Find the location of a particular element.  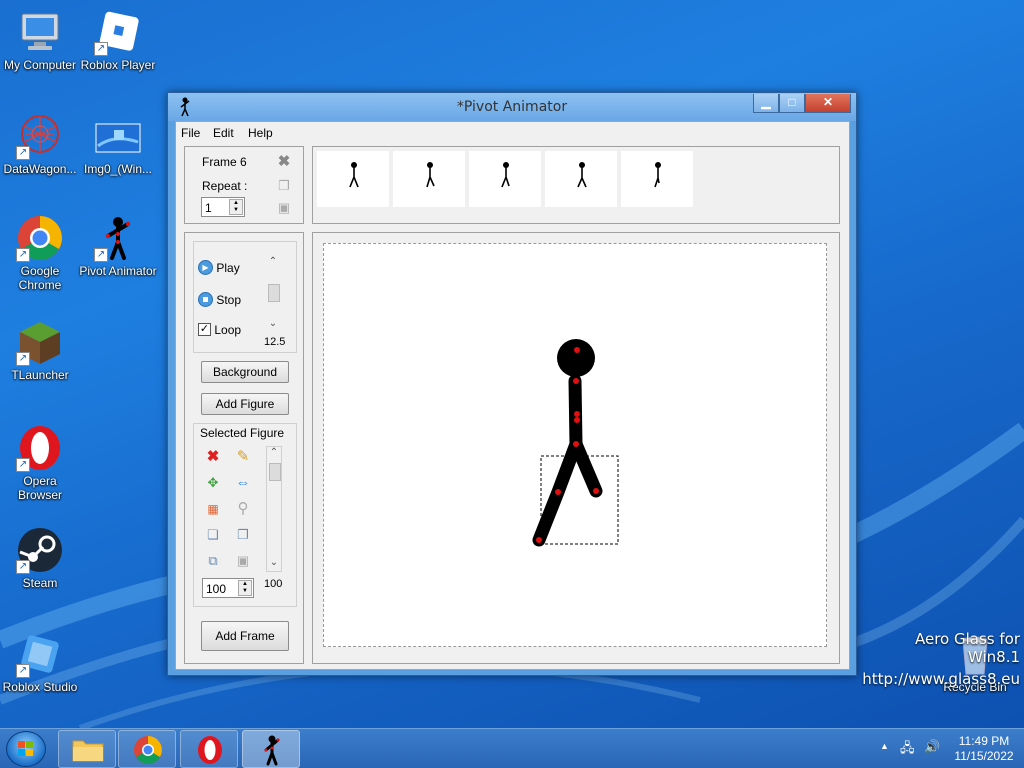

figure-scale-value: 100 is located at coordinates (273, 584).